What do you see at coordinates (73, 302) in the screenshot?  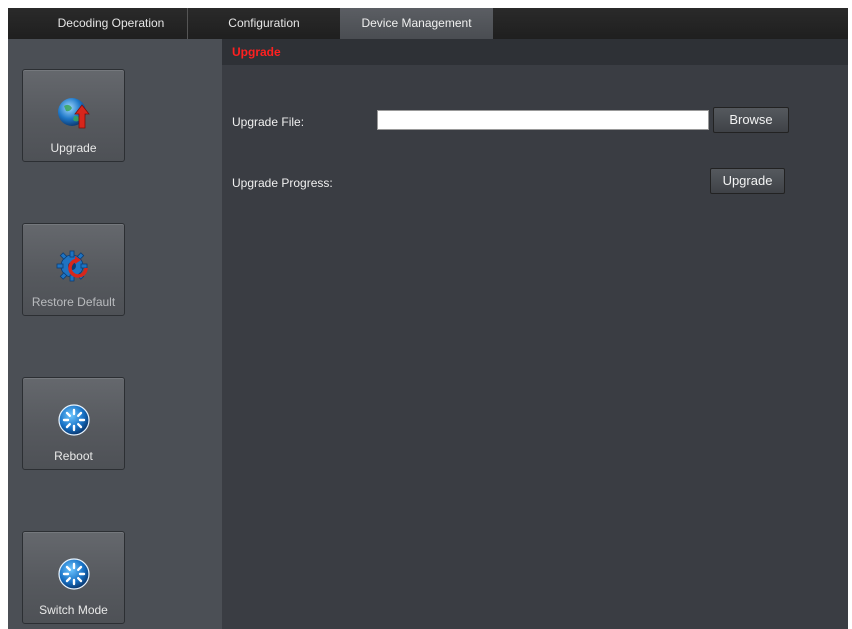 I see `sidebar-item-label: Restore Default` at bounding box center [73, 302].